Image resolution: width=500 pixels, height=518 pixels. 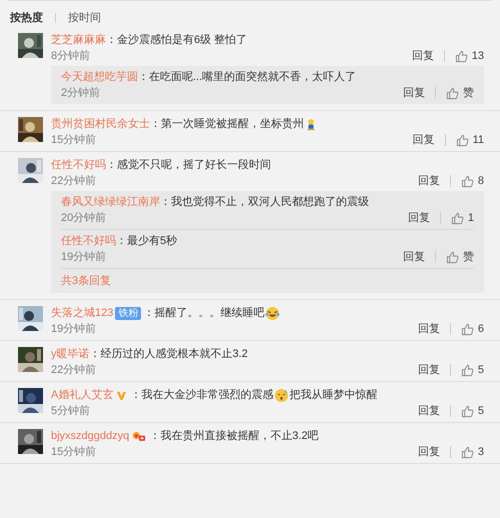 What do you see at coordinates (71, 56) in the screenshot?
I see `timestamp: 8分钟前` at bounding box center [71, 56].